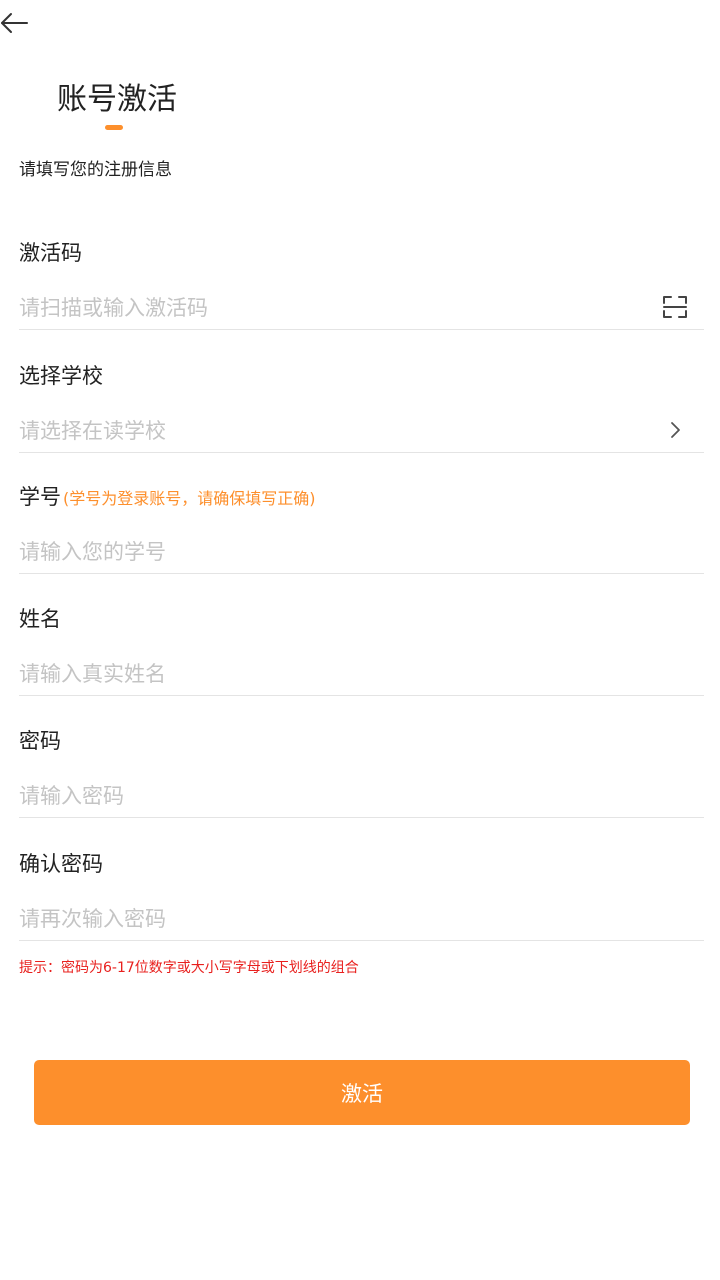  I want to click on student-id-label-text: 学号, so click(40, 497).